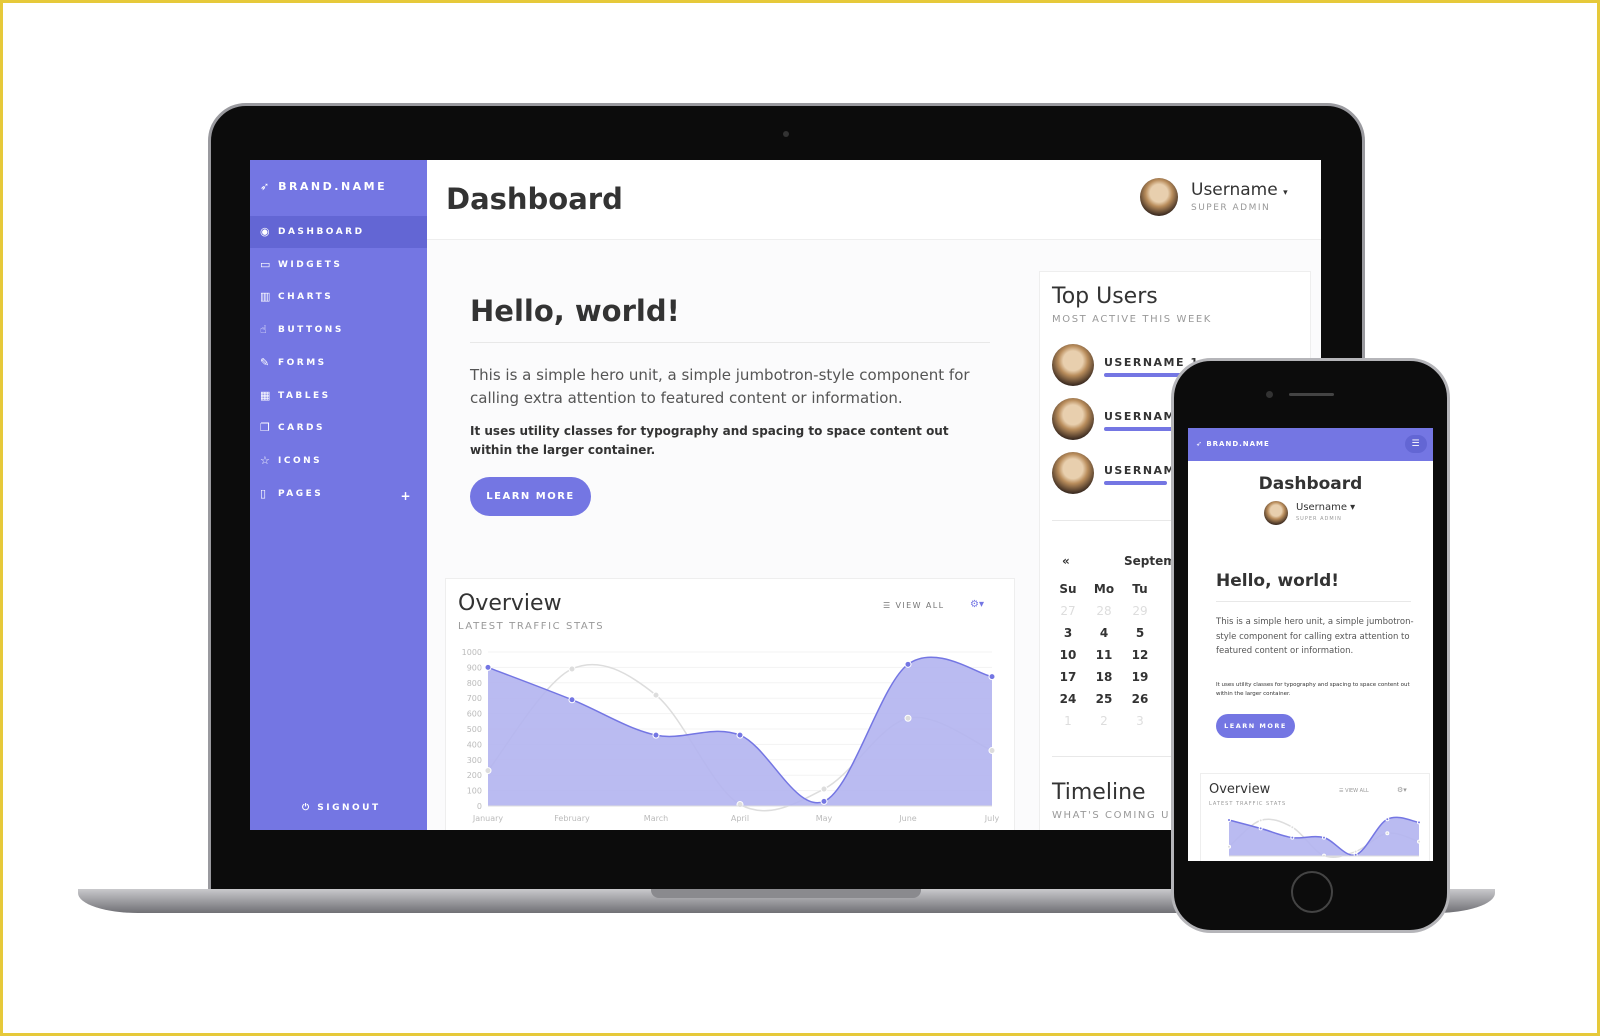  Describe the element at coordinates (992, 818) in the screenshot. I see `x-tick-label: July` at that location.